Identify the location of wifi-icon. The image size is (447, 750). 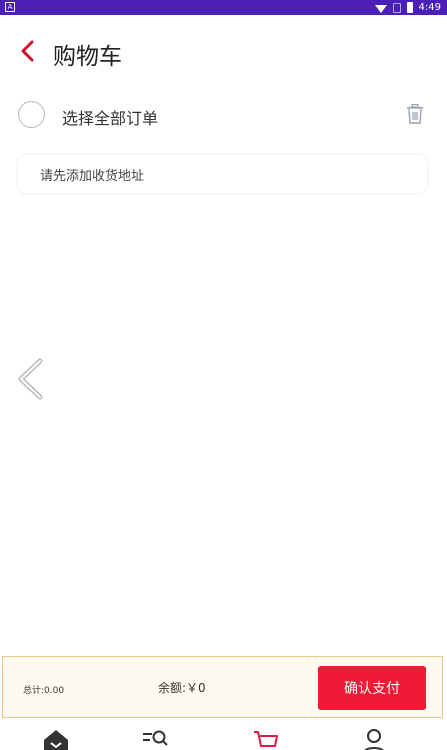
(380, 8).